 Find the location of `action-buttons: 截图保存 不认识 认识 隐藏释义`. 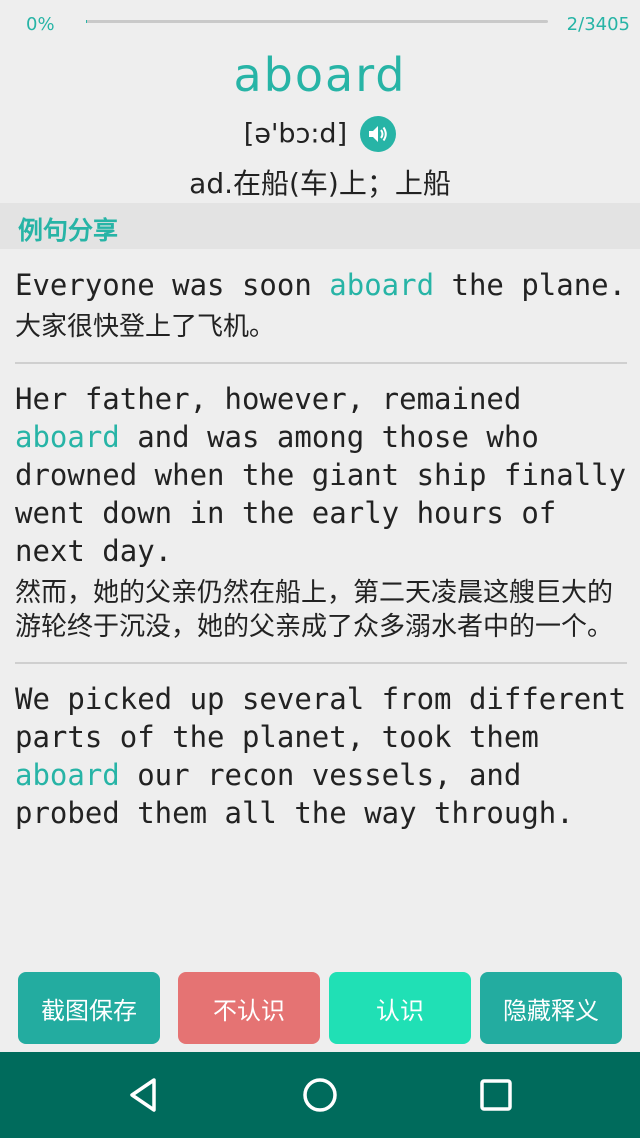

action-buttons: 截图保存 不认识 认识 隐藏释义 is located at coordinates (320, 1008).